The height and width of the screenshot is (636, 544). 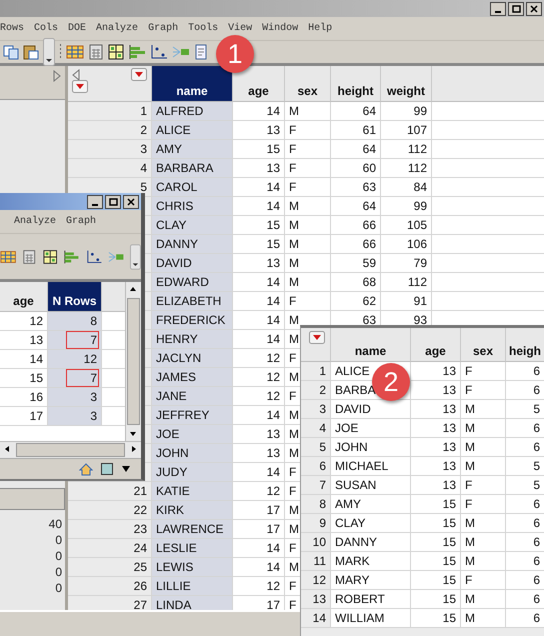 What do you see at coordinates (60, 52) in the screenshot?
I see `toolbar-grip-icon` at bounding box center [60, 52].